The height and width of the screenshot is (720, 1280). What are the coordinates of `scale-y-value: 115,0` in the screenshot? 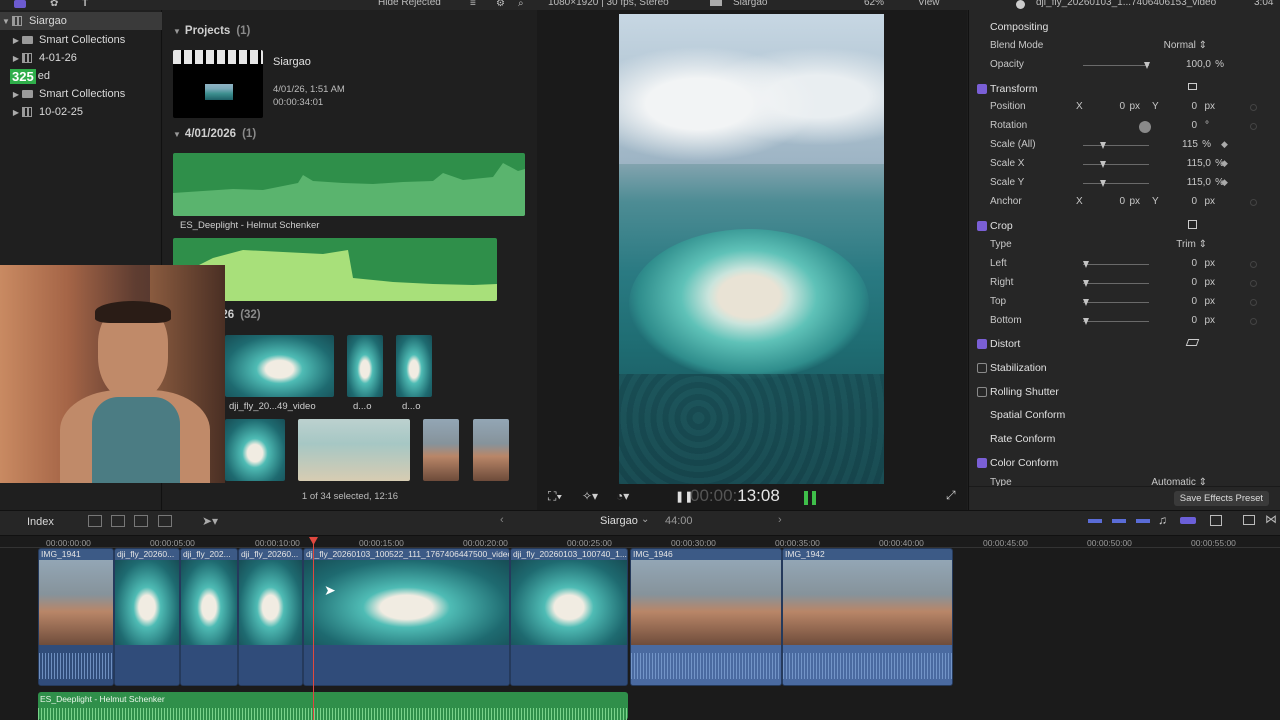 It's located at (1199, 182).